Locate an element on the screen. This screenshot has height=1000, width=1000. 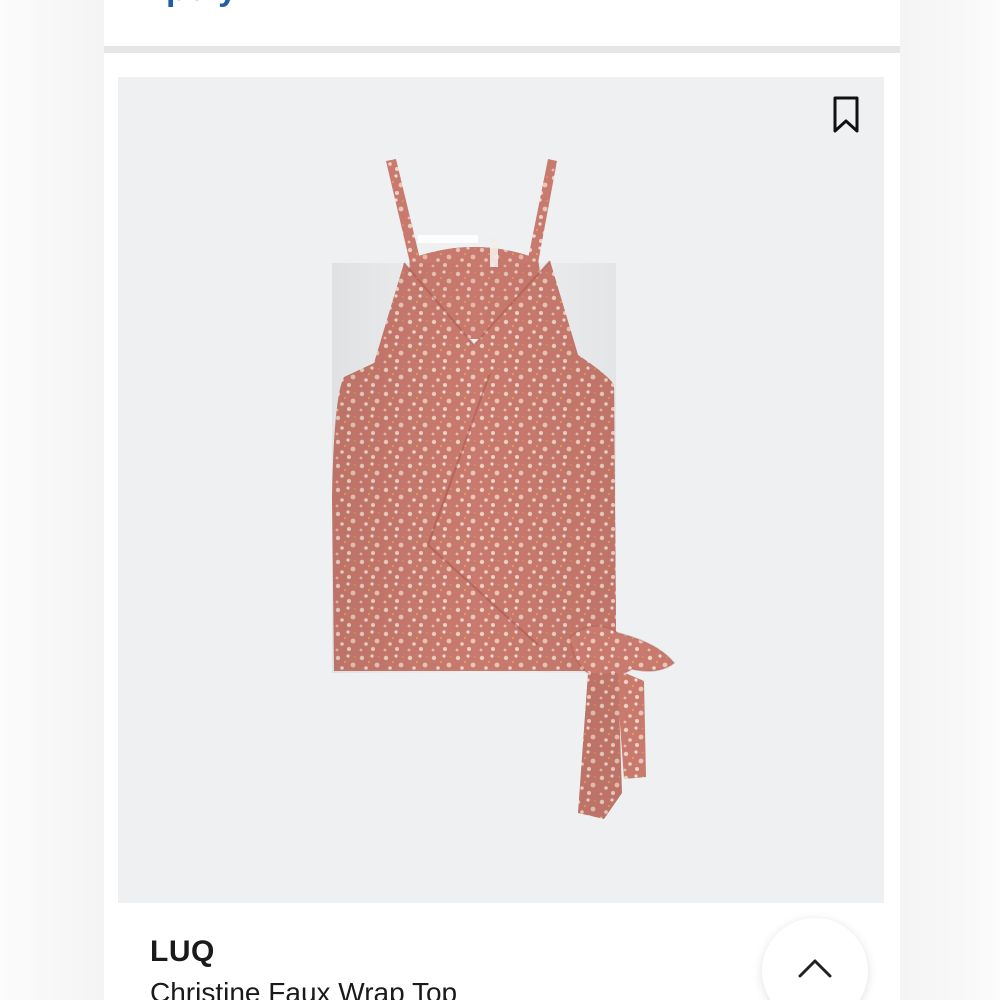
section-divider is located at coordinates (502, 49).